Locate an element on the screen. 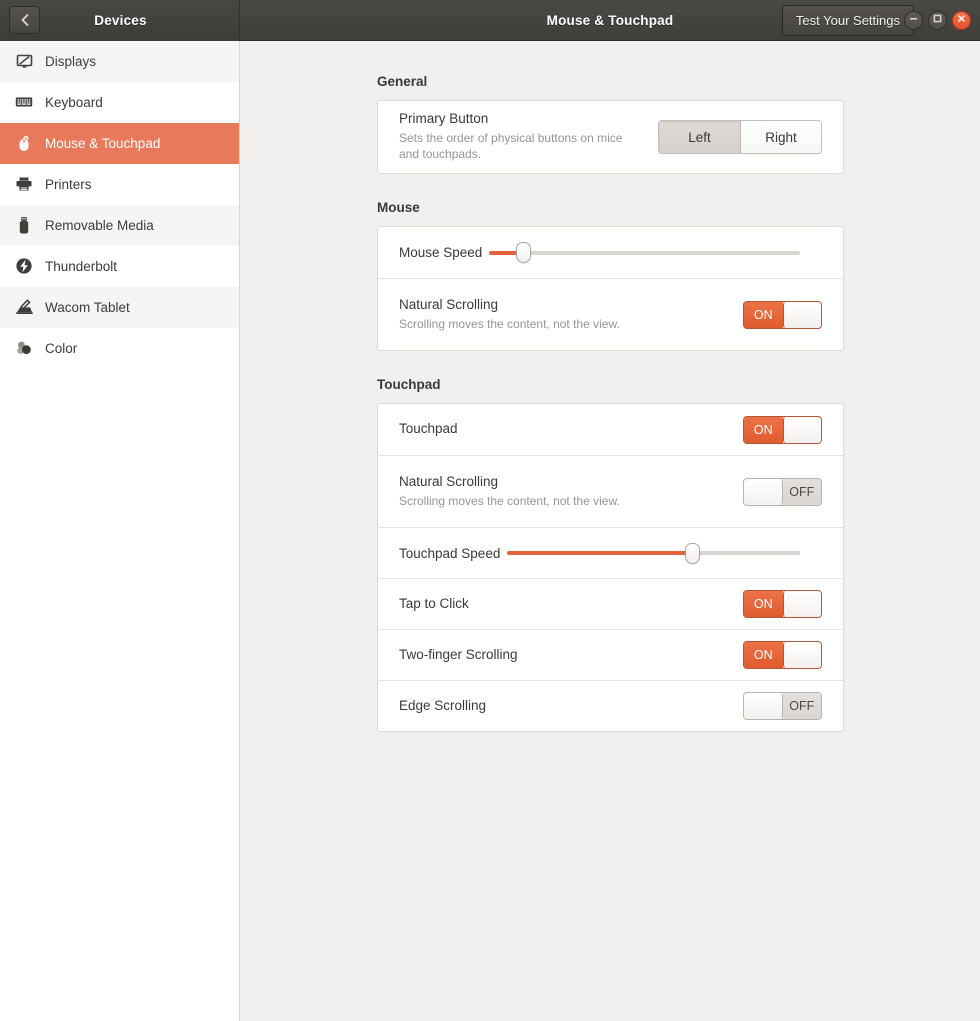  primary-button-segmented-control: Left Right is located at coordinates (740, 137).